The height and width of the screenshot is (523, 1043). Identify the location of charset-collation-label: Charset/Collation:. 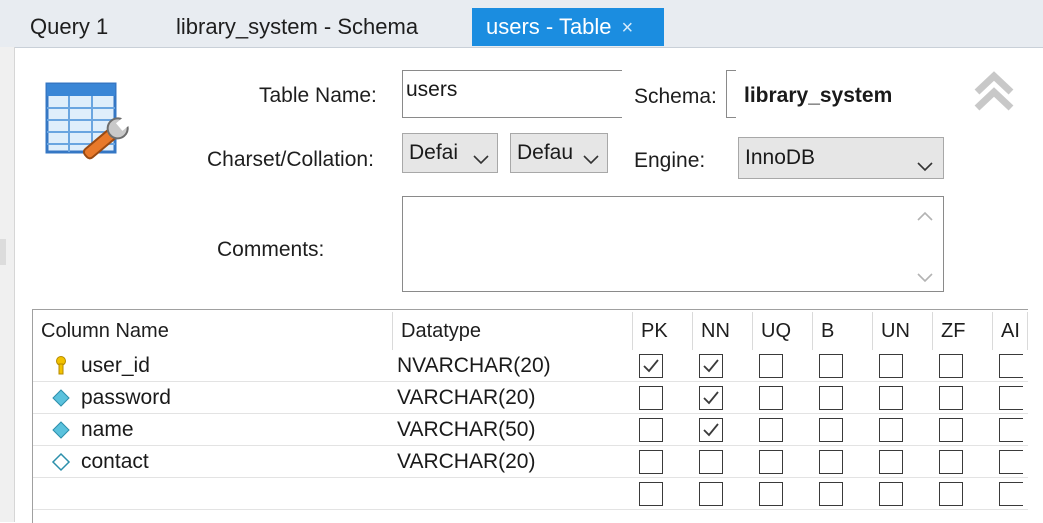
(290, 159).